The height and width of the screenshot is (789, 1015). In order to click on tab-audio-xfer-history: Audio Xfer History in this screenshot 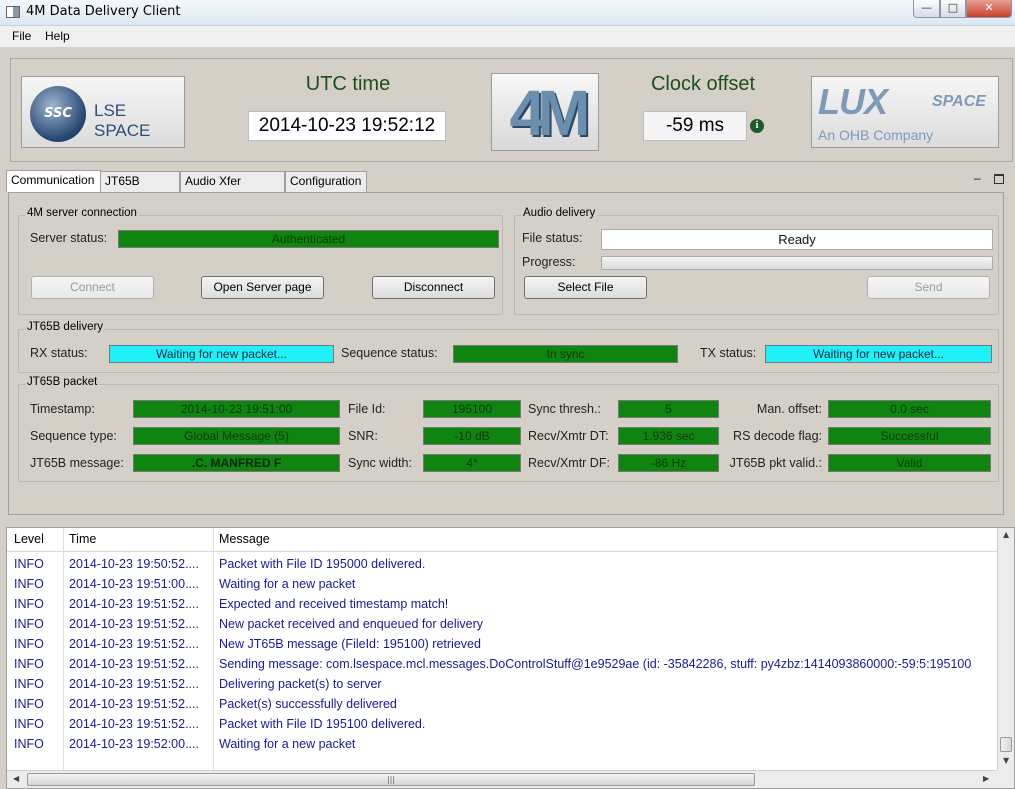, I will do `click(232, 189)`.